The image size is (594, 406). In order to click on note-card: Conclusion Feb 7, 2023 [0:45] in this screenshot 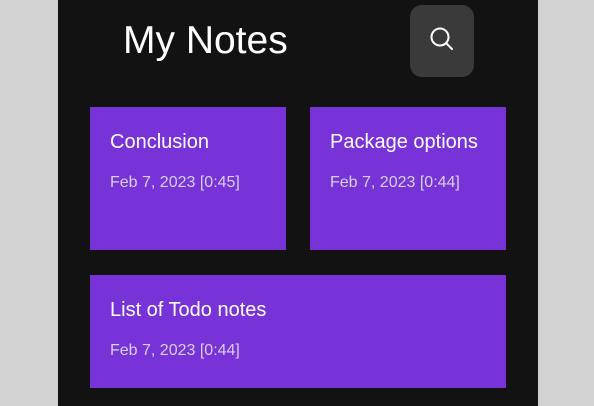, I will do `click(188, 178)`.